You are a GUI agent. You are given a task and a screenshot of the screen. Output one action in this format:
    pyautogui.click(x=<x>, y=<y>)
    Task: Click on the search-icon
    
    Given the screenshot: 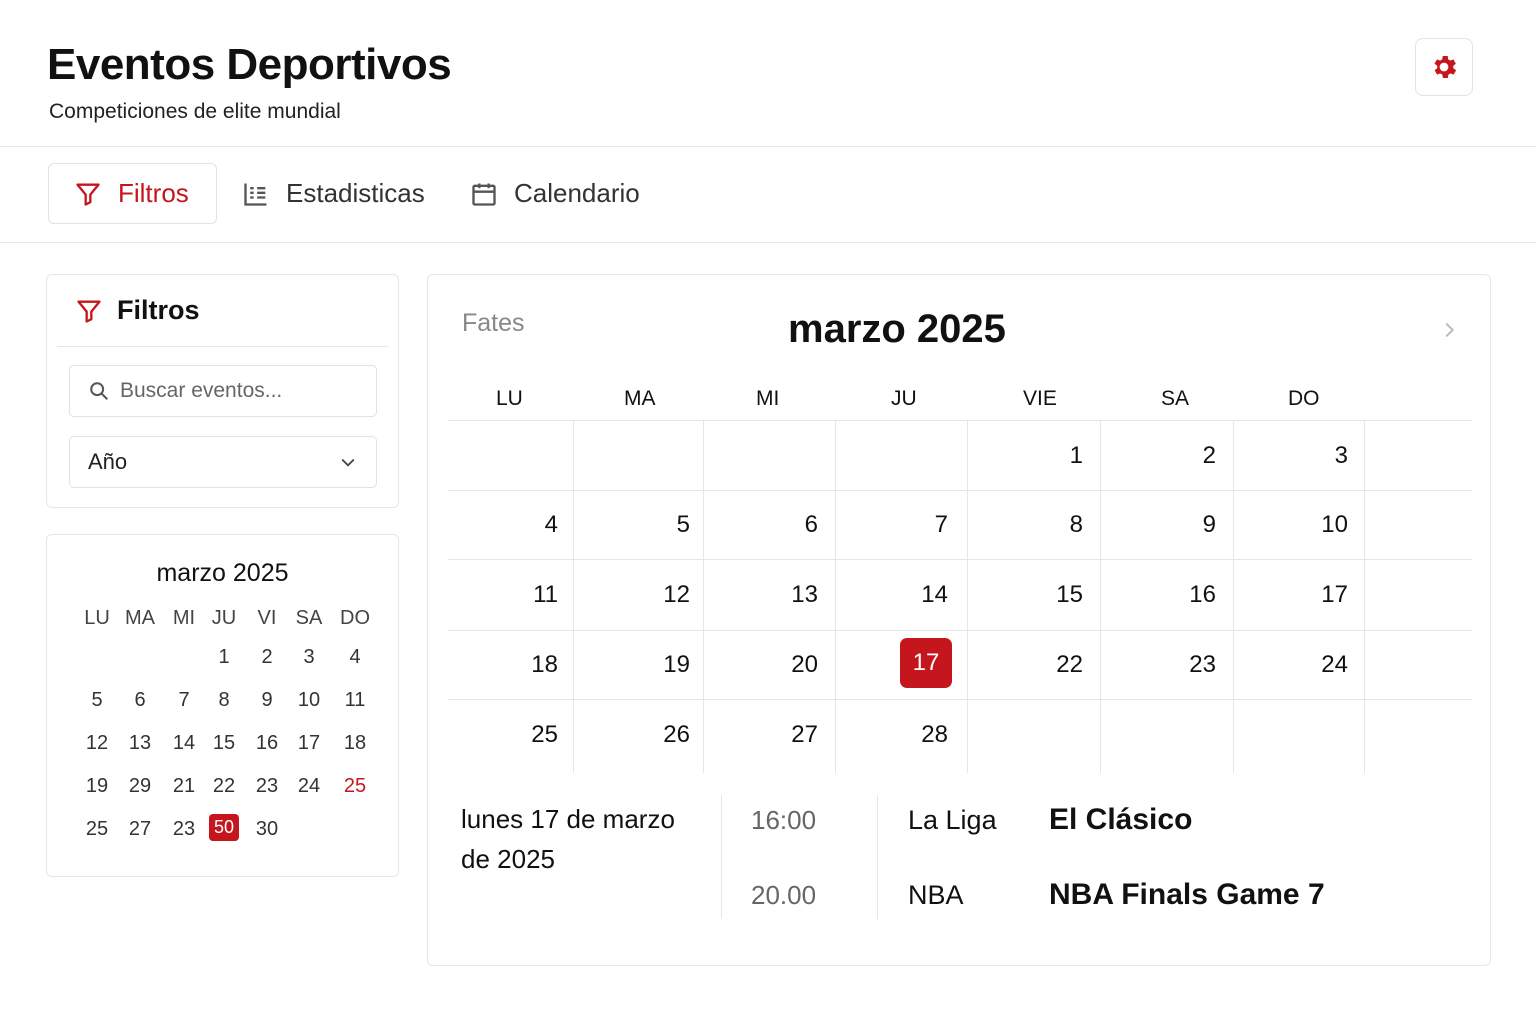 What is the action you would take?
    pyautogui.click(x=99, y=391)
    